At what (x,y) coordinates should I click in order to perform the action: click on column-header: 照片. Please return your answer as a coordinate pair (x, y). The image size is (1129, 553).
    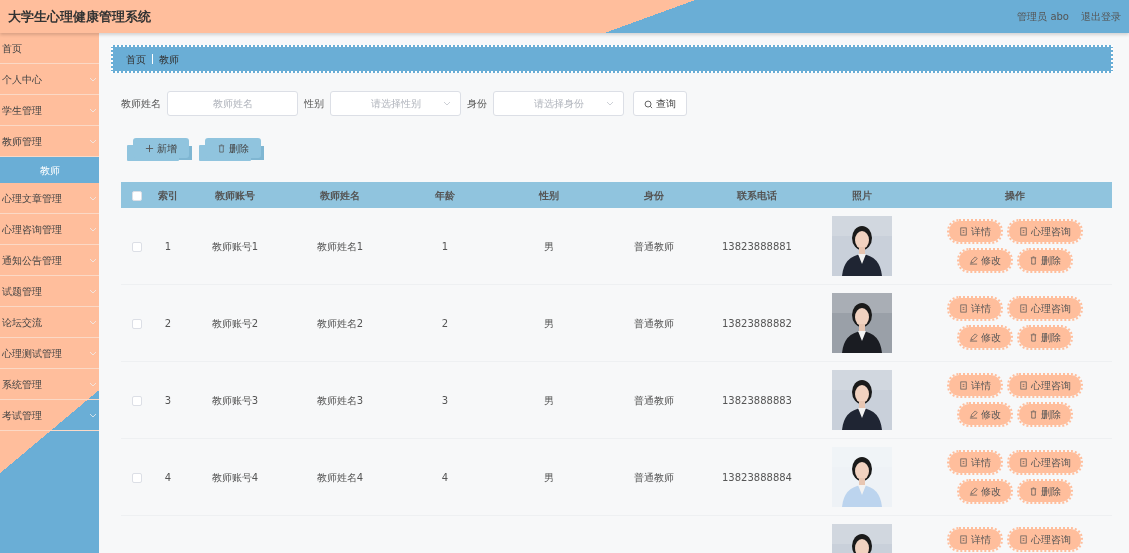
    Looking at the image, I should click on (862, 195).